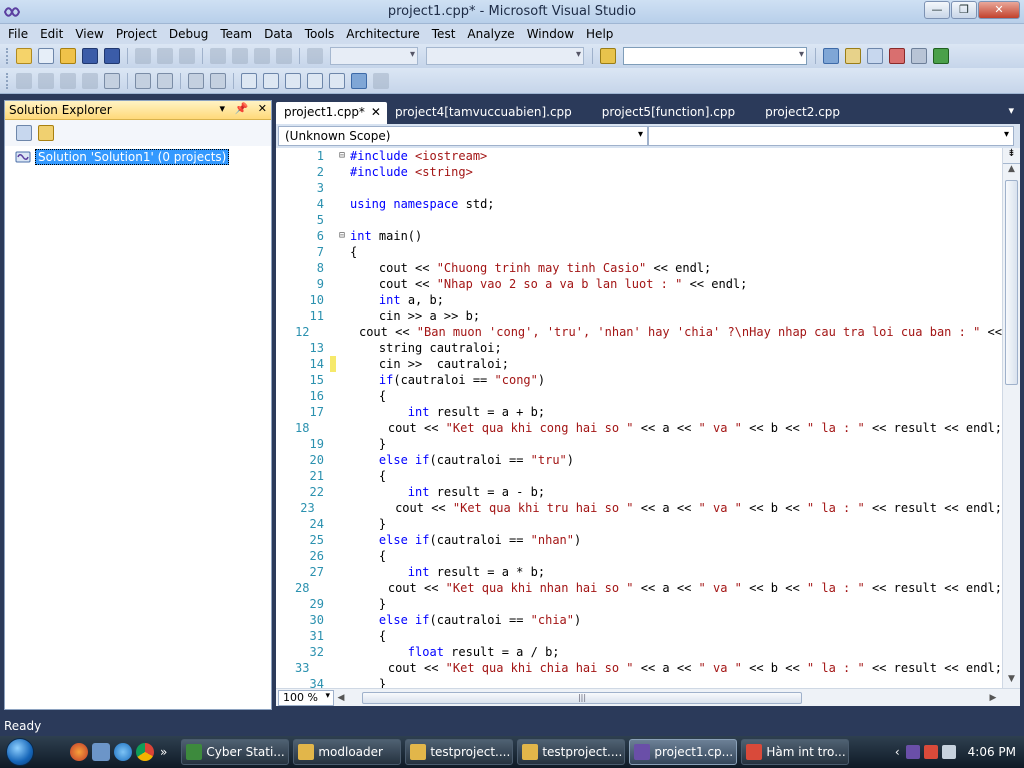  Describe the element at coordinates (341, 698) in the screenshot. I see `scroll-left-icon: ◀` at that location.